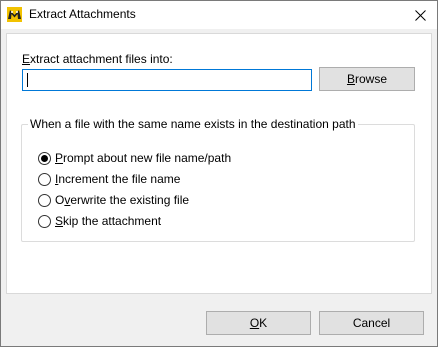 The image size is (438, 347). What do you see at coordinates (108, 221) in the screenshot?
I see `radio-label-skip: Skip the attachment` at bounding box center [108, 221].